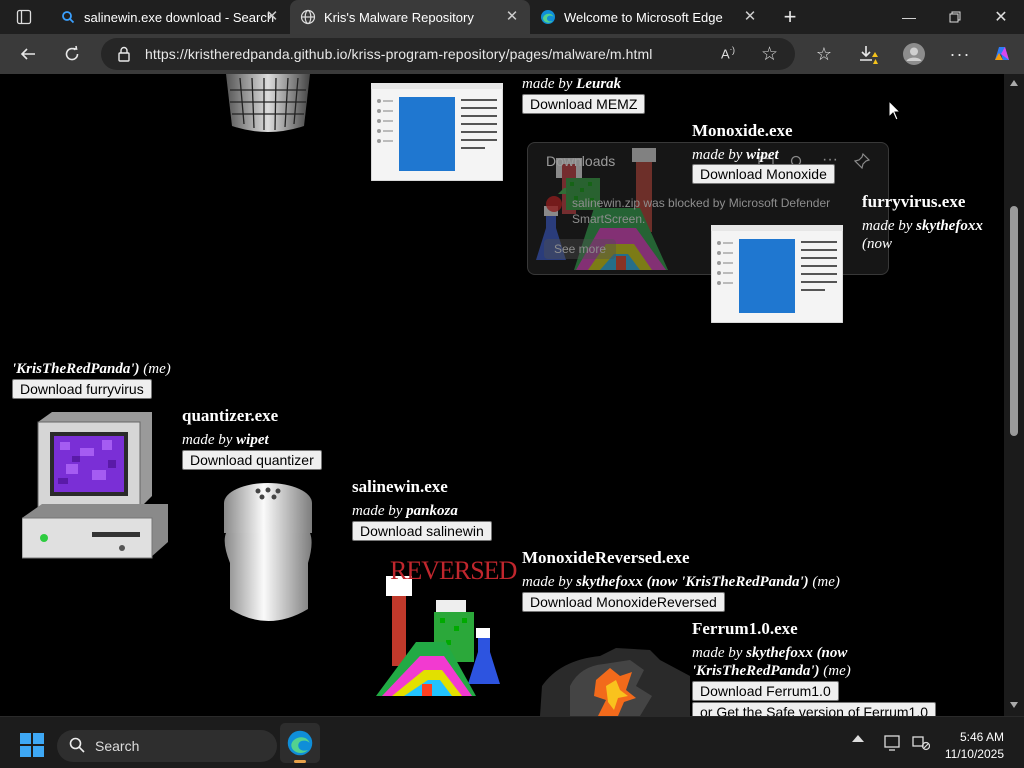  I want to click on furryvirus-author: made by skythefoxx (now, so click(922, 235).